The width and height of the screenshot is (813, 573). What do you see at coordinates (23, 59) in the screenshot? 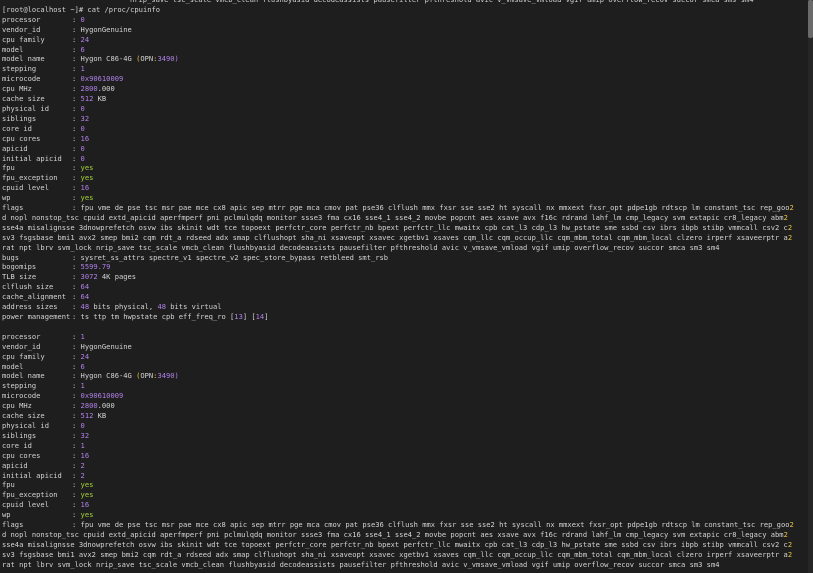
I see `field-label: model name` at bounding box center [23, 59].